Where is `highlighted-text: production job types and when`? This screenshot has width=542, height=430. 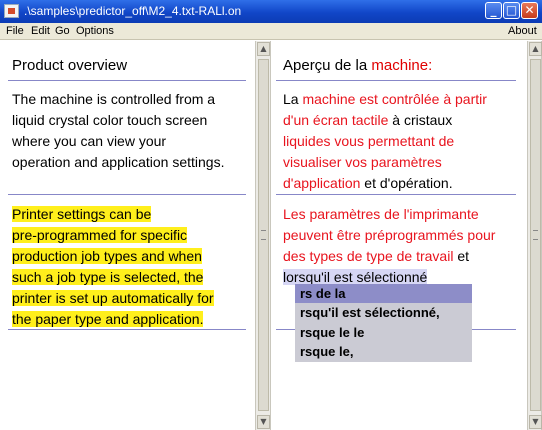
highlighted-text: production job types and when is located at coordinates (107, 256).